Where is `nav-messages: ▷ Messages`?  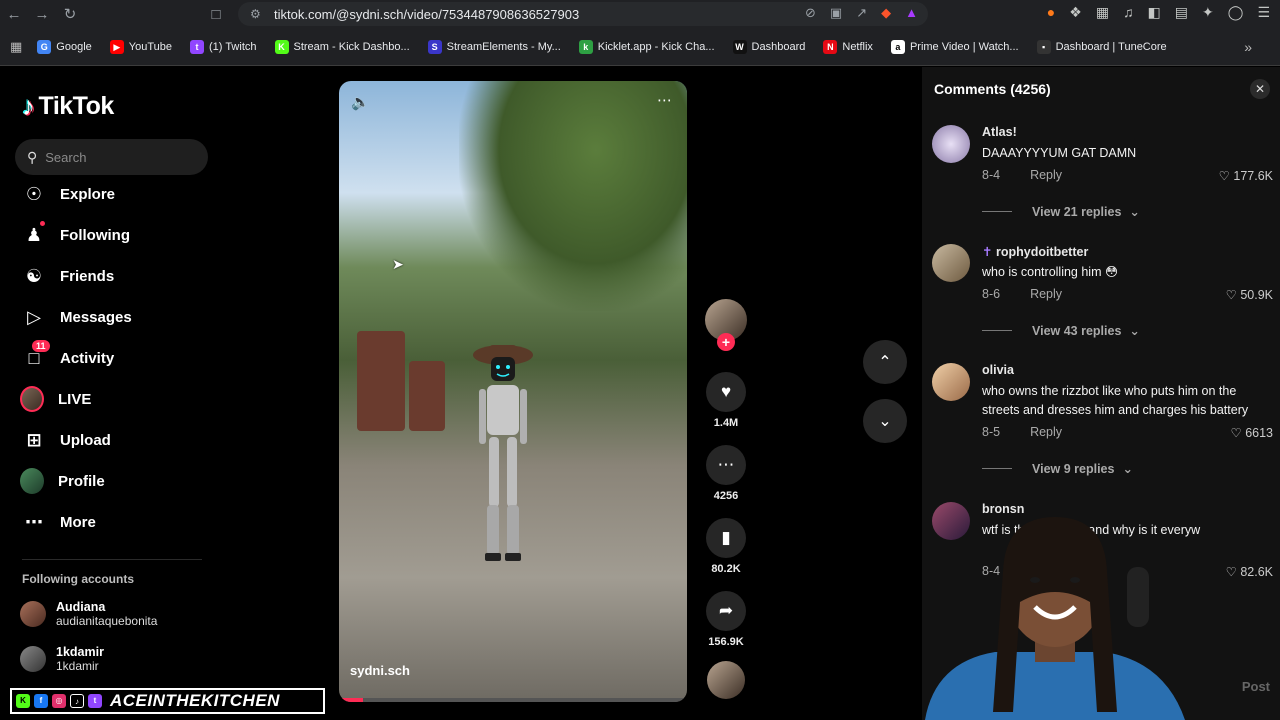
nav-messages: ▷ Messages is located at coordinates (77, 317).